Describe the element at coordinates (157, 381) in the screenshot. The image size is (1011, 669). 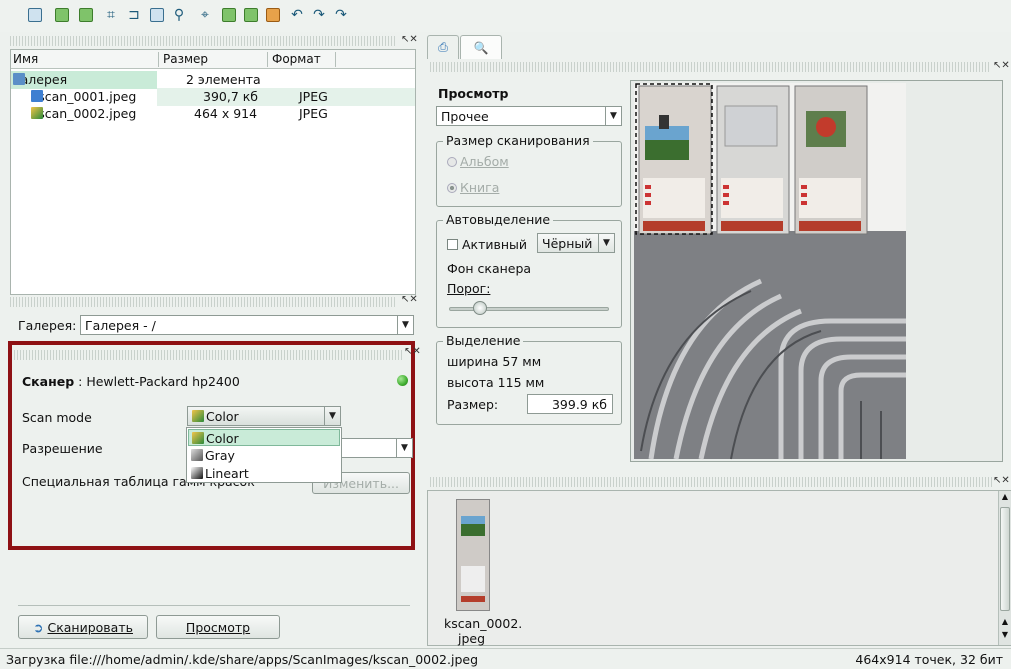
I see `scanner-name: : Hewlett-Packard hp2400` at that location.